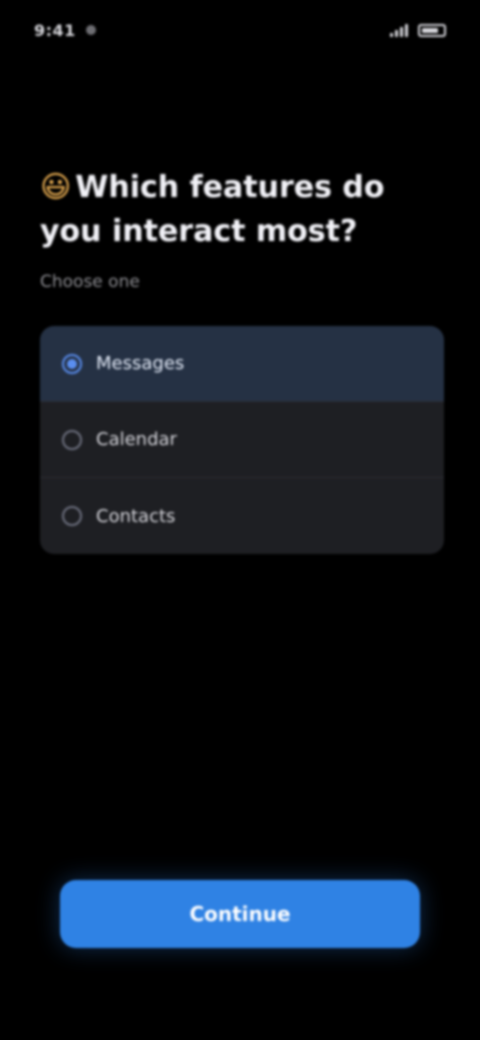 This screenshot has width=480, height=1040. I want to click on location-icon, so click(90, 30).